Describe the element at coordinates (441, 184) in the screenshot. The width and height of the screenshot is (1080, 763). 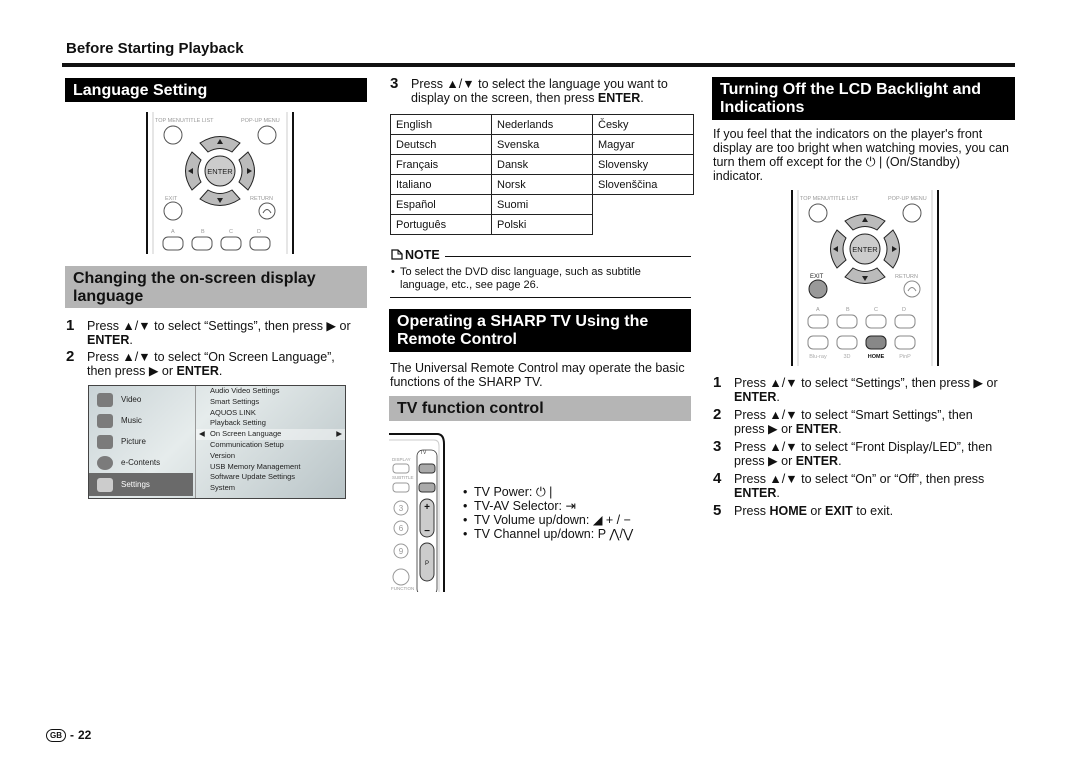
I see `language-cell: Italiano` at that location.